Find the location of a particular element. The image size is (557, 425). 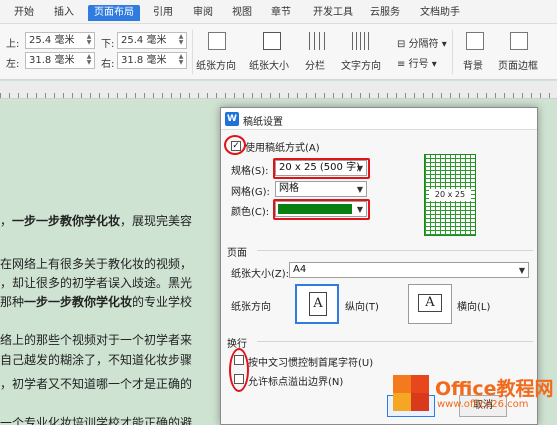

tab-doc-assistant: 文档助手 is located at coordinates (440, 13).